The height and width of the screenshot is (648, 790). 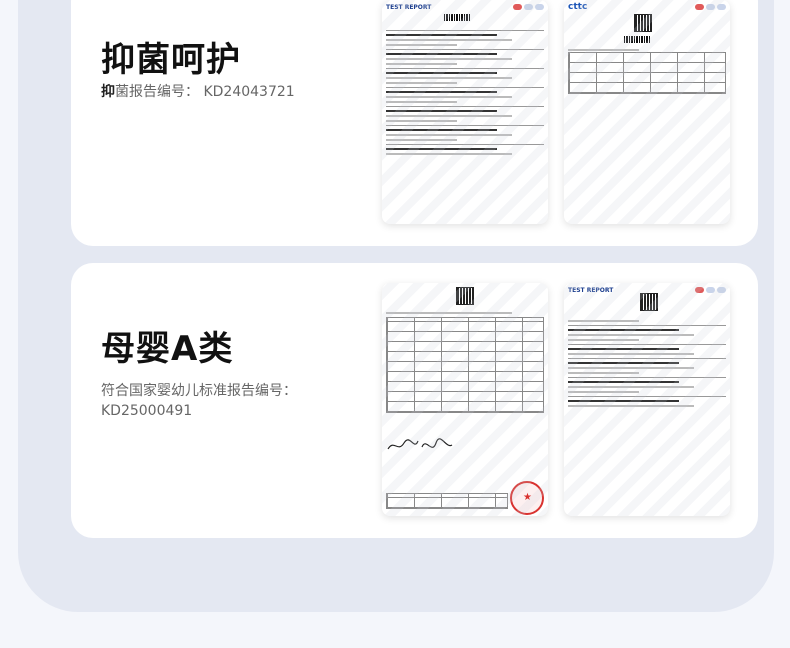 I want to click on cttc-logo: cttc, so click(x=578, y=7).